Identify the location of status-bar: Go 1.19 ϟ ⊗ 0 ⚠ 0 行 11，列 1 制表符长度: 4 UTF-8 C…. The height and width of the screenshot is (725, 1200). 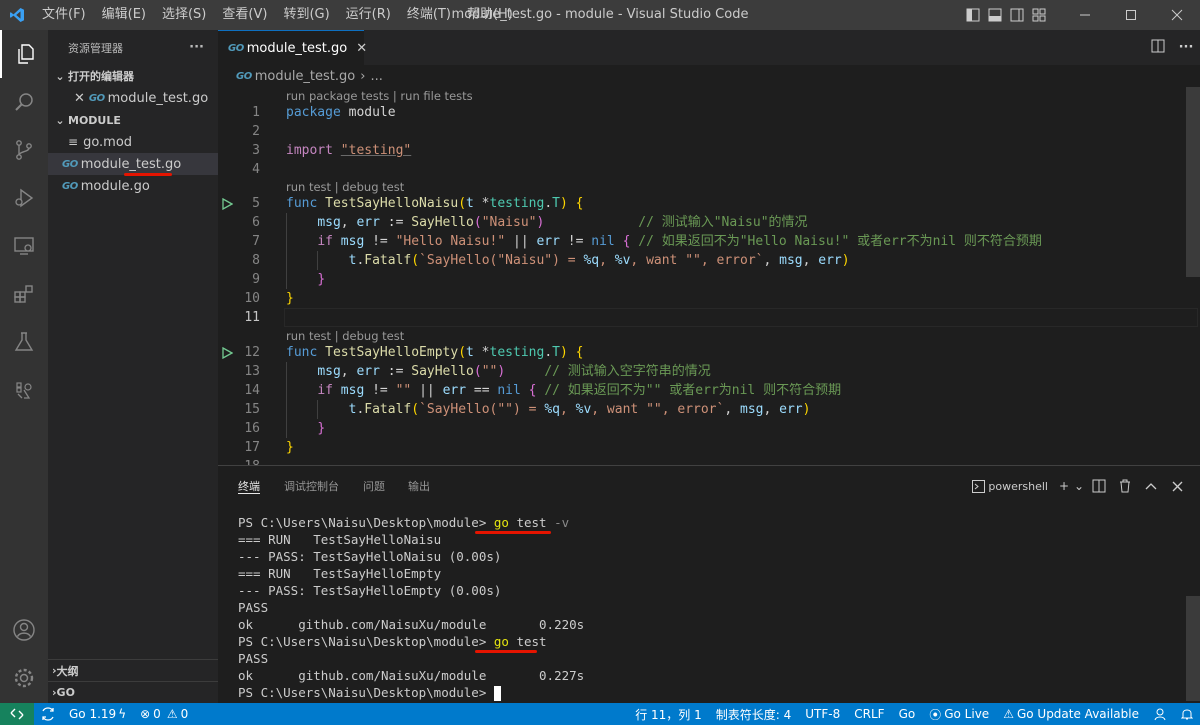
(600, 714).